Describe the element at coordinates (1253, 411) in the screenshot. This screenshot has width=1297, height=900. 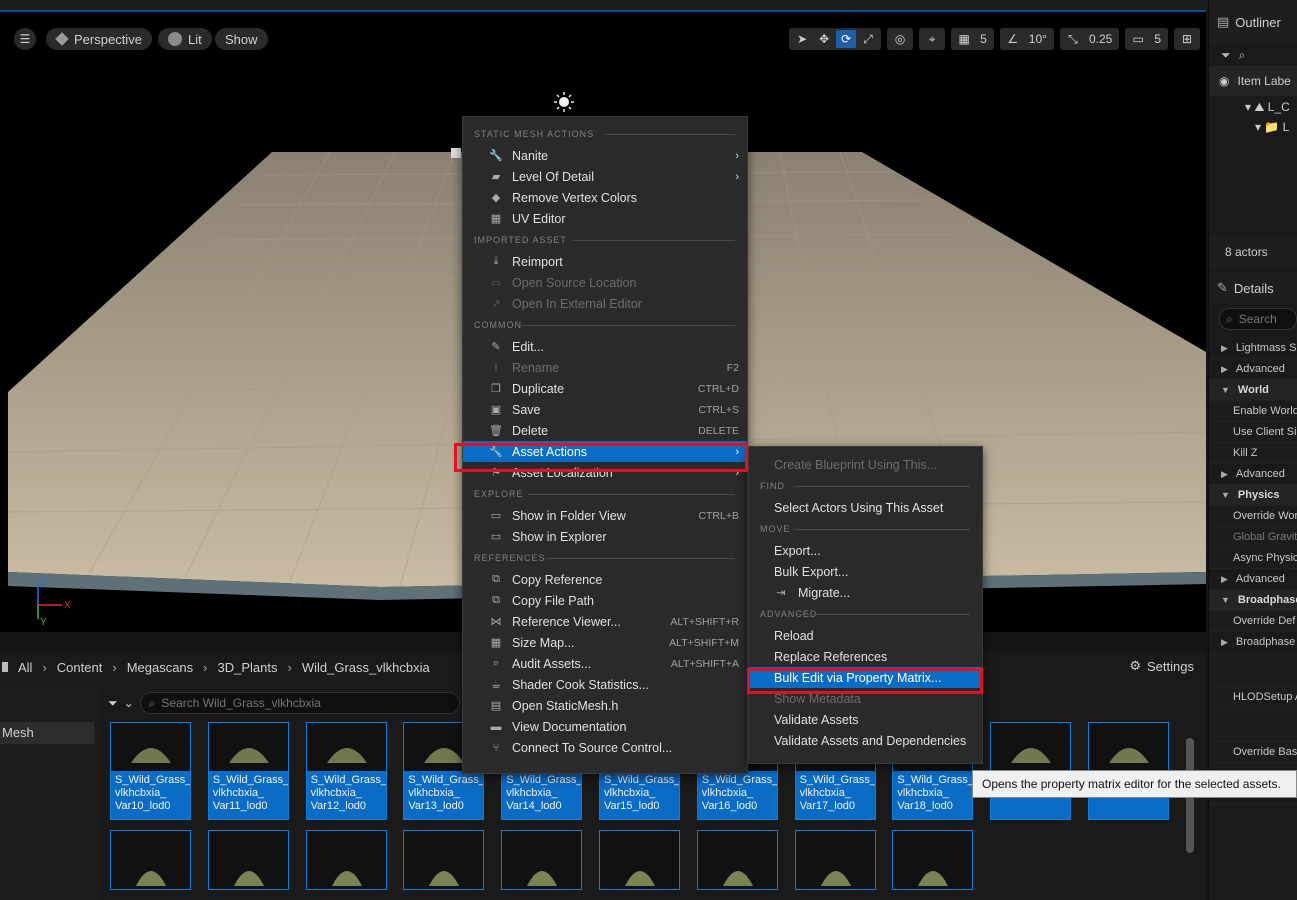
I see `details-property-row: Enable World` at that location.